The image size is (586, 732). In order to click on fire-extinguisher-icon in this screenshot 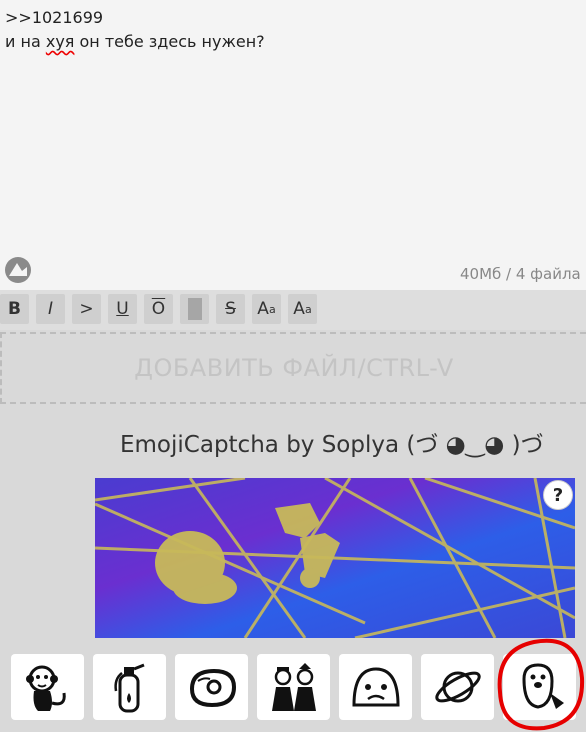, I will do `click(129, 688)`.